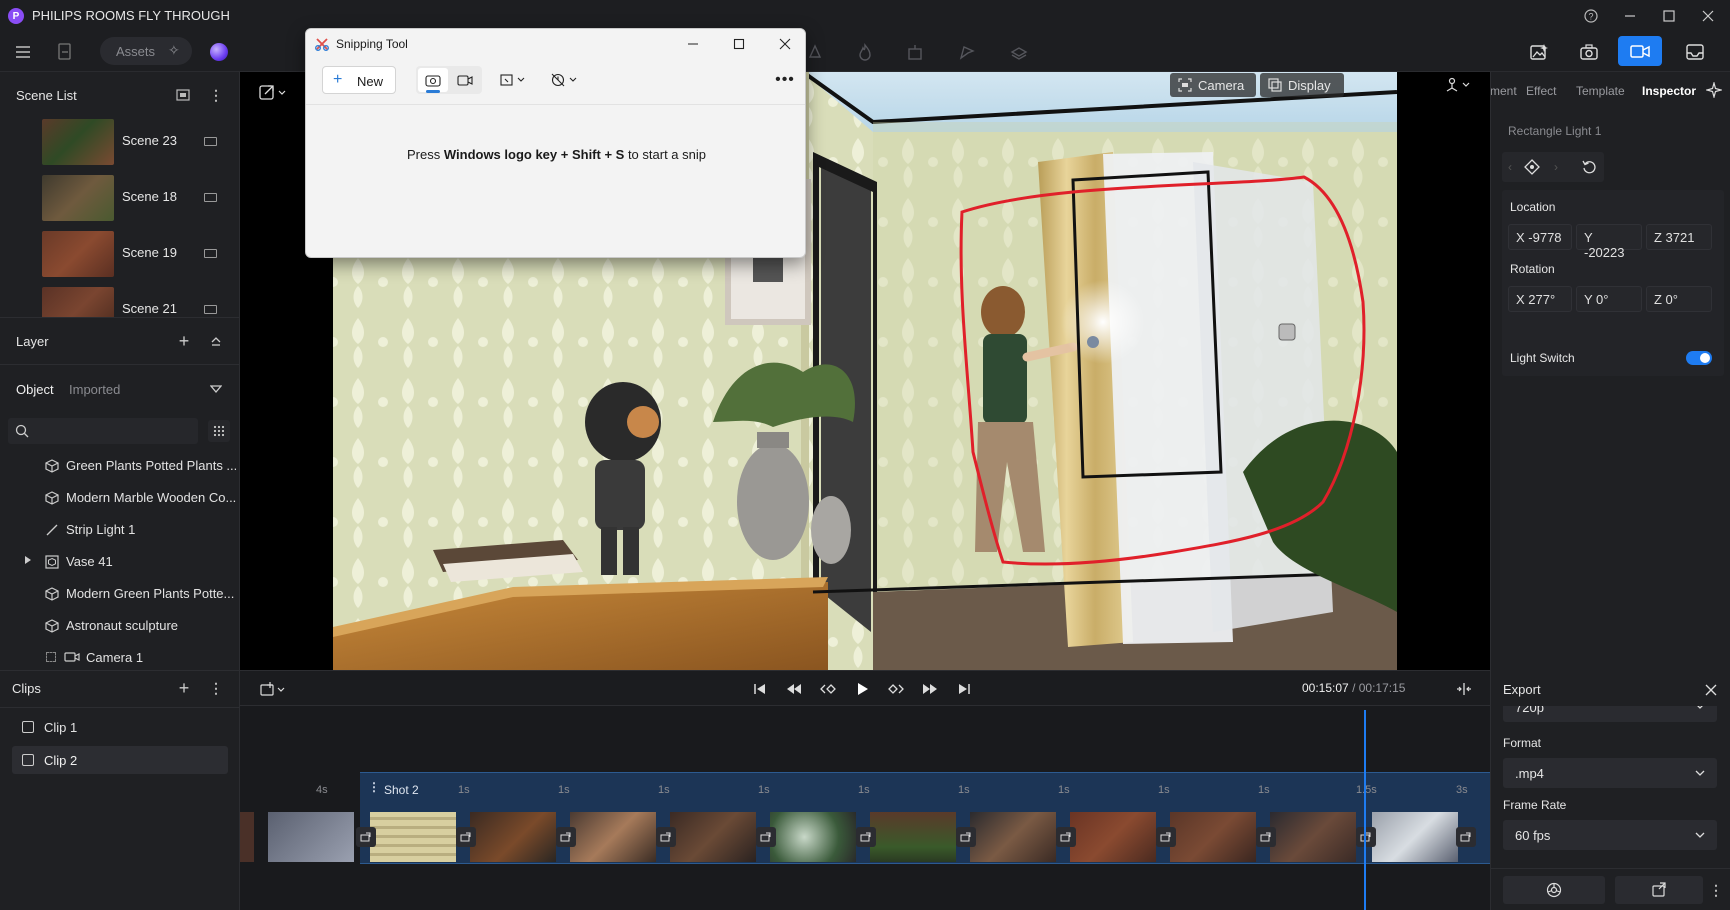  Describe the element at coordinates (815, 52) in the screenshot. I see `shape-tool-icon` at that location.